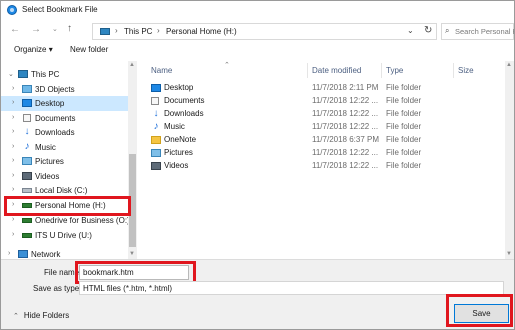  What do you see at coordinates (176, 165) in the screenshot?
I see `file-name: Videos` at bounding box center [176, 165].